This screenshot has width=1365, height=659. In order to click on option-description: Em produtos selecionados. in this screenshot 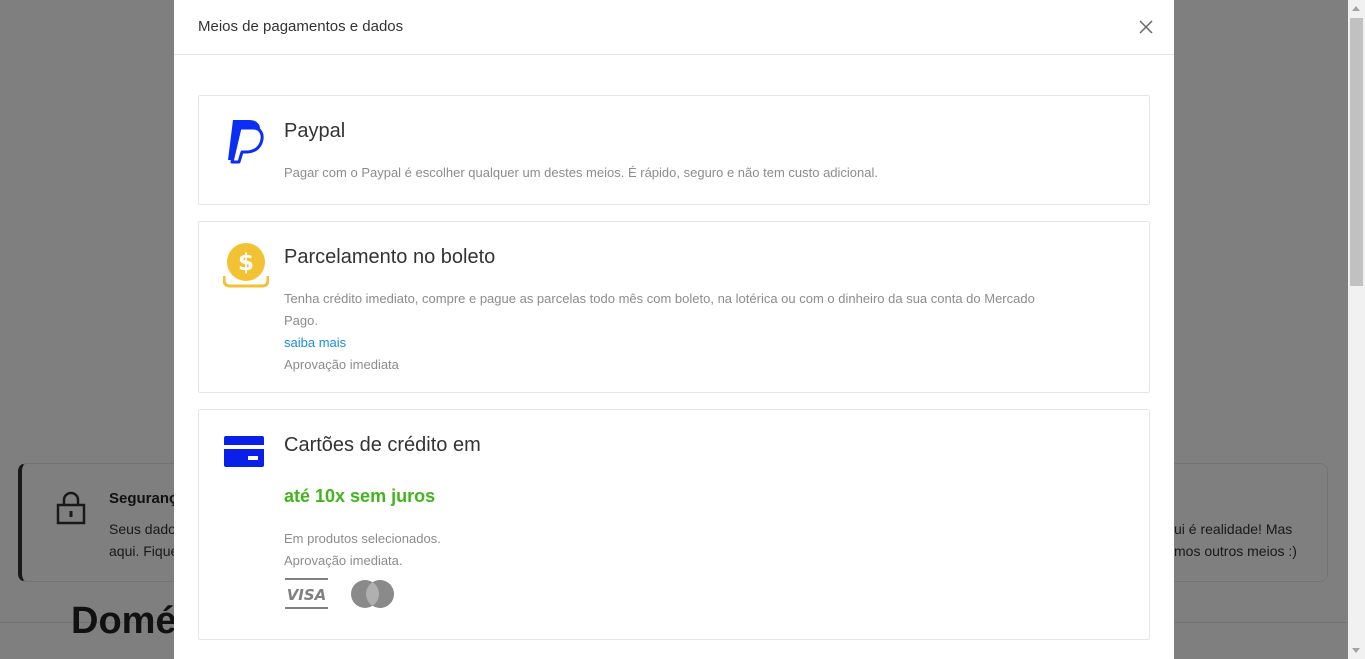, I will do `click(362, 538)`.